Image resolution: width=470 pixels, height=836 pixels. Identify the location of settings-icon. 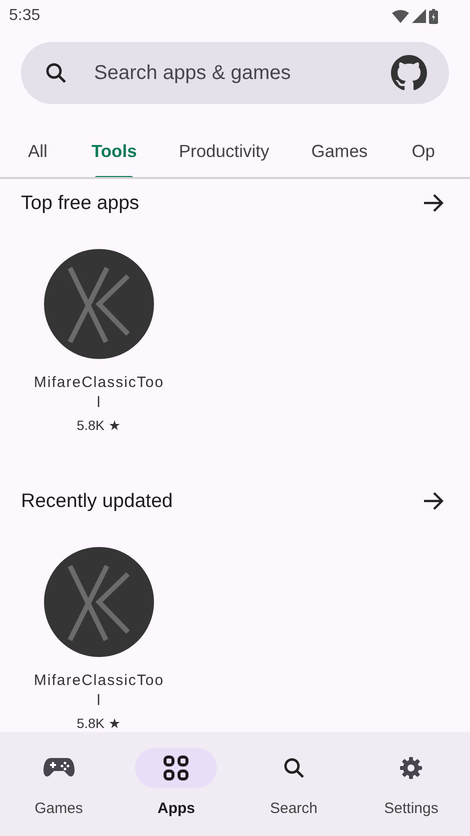
(411, 768).